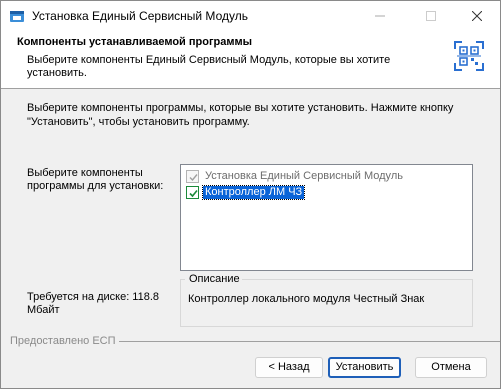  I want to click on disk-space-required: Требуется на диске: 118.8 Мбайт, so click(93, 303).